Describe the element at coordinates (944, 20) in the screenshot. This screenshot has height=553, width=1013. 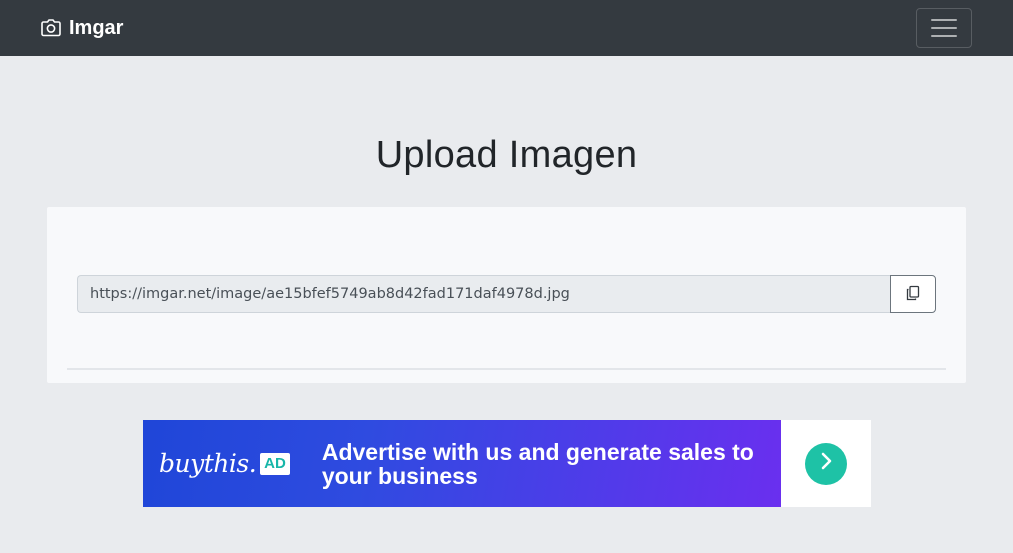
I see `hamburger-menu-icon` at that location.